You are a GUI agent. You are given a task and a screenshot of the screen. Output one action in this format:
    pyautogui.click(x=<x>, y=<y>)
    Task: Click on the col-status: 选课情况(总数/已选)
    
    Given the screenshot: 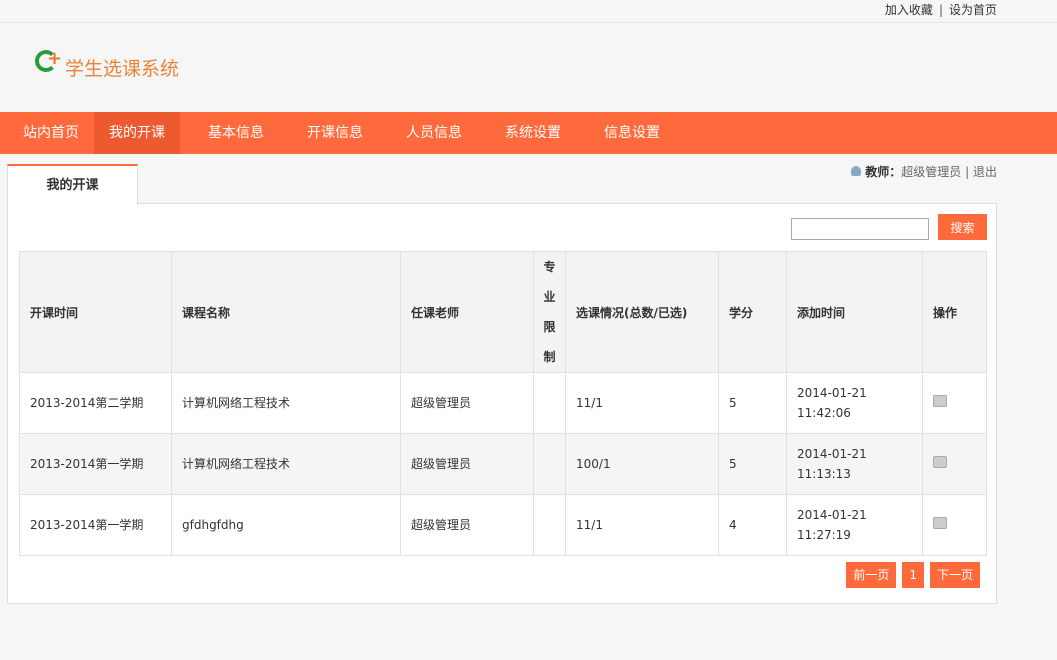 What is the action you would take?
    pyautogui.click(x=642, y=312)
    